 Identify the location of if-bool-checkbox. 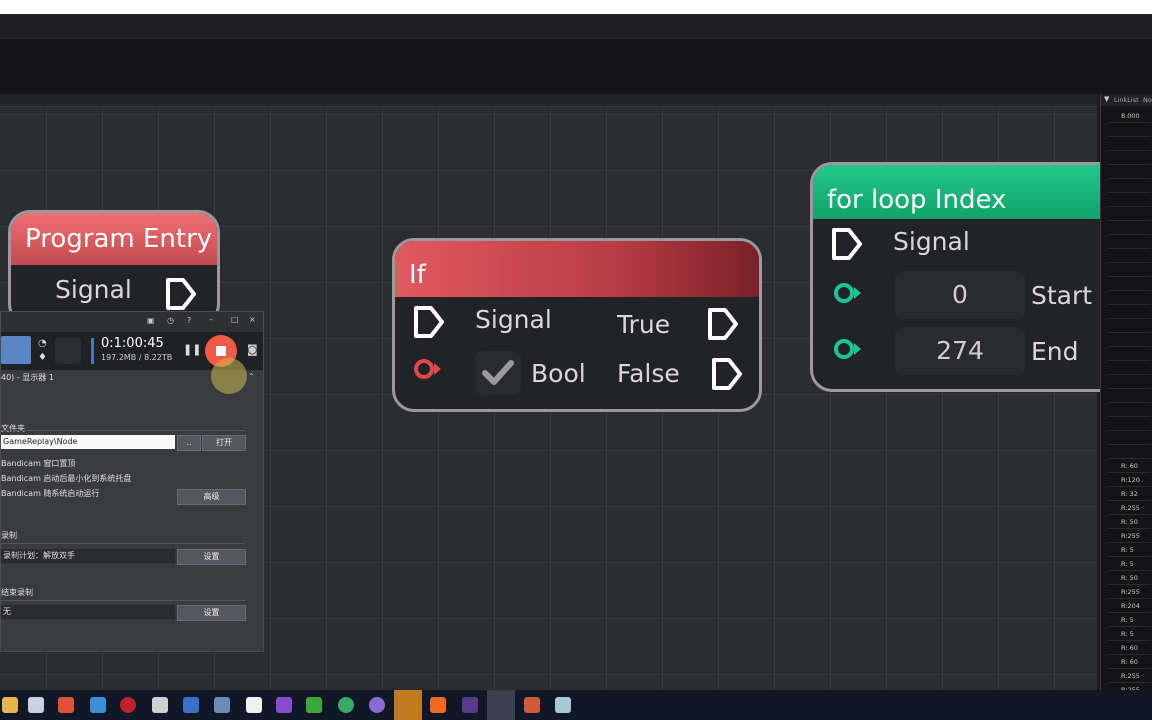
(498, 373).